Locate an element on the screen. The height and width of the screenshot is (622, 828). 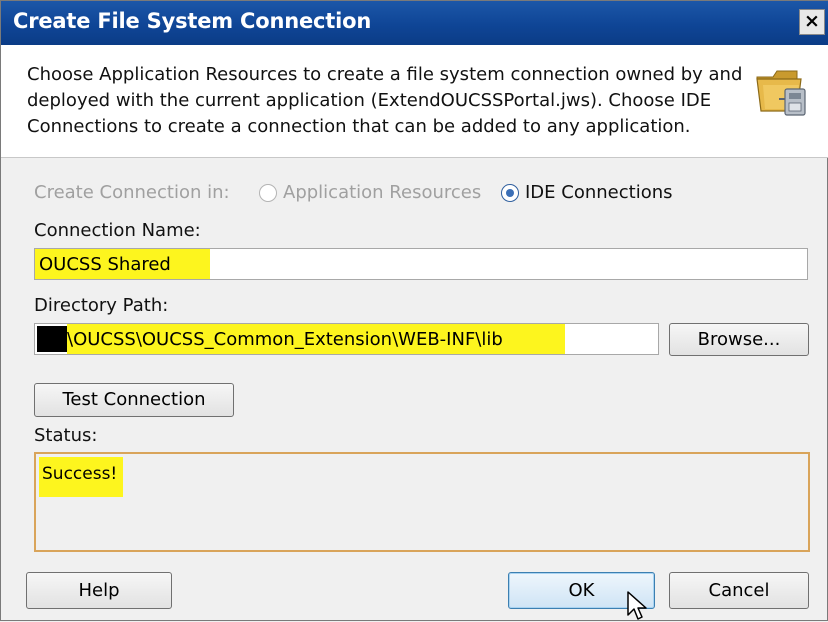
status-label: Status: is located at coordinates (66, 435).